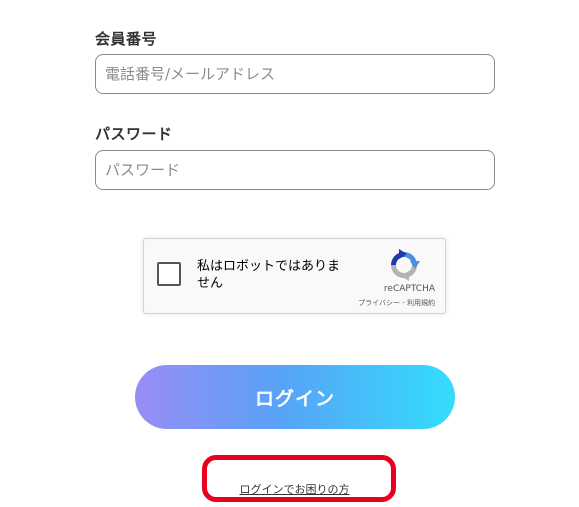  I want to click on login-help-link: ログインでお困りの方, so click(292, 489).